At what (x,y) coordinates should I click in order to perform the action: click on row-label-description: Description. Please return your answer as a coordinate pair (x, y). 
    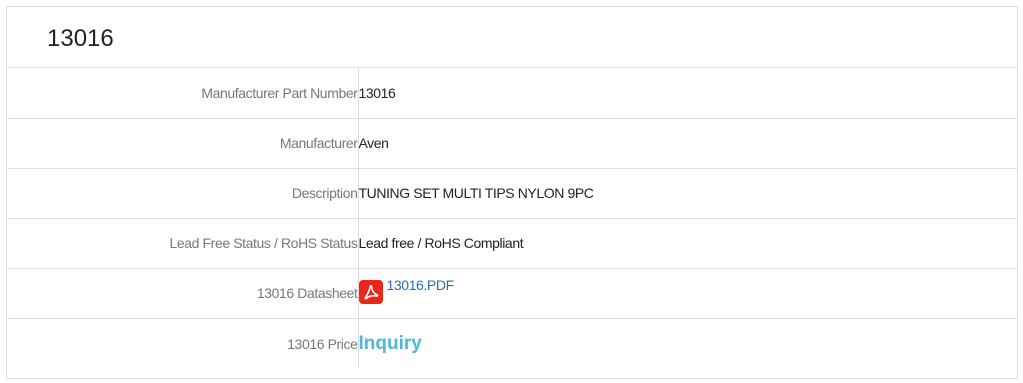
    Looking at the image, I should click on (183, 193).